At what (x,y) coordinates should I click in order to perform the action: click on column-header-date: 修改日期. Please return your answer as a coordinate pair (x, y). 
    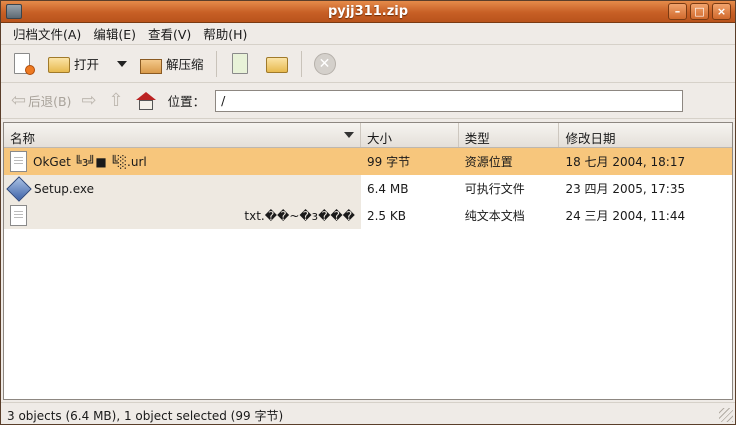
    Looking at the image, I should click on (645, 135).